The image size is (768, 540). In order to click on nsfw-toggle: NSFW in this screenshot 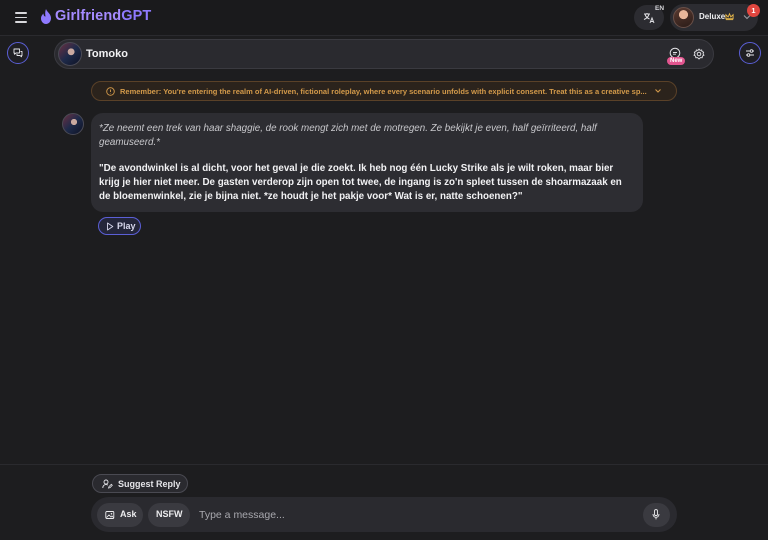, I will do `click(169, 515)`.